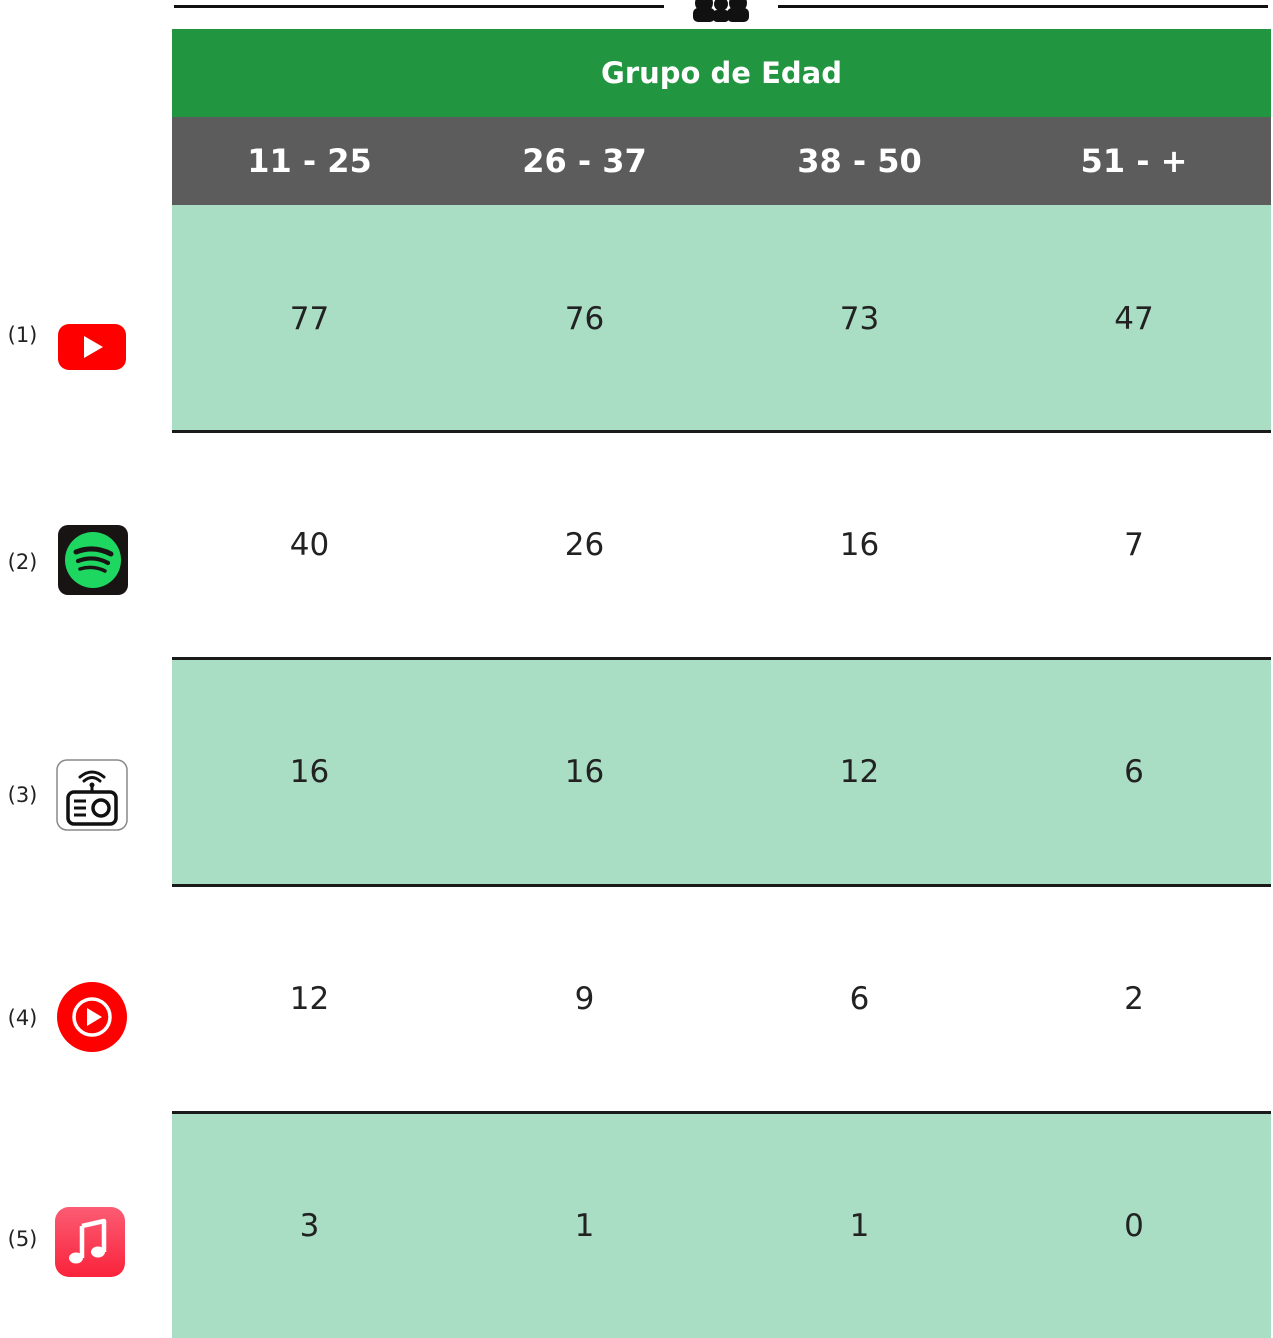 Image resolution: width=1273 pixels, height=1338 pixels. What do you see at coordinates (1134, 1226) in the screenshot?
I see `table-cell: 0` at bounding box center [1134, 1226].